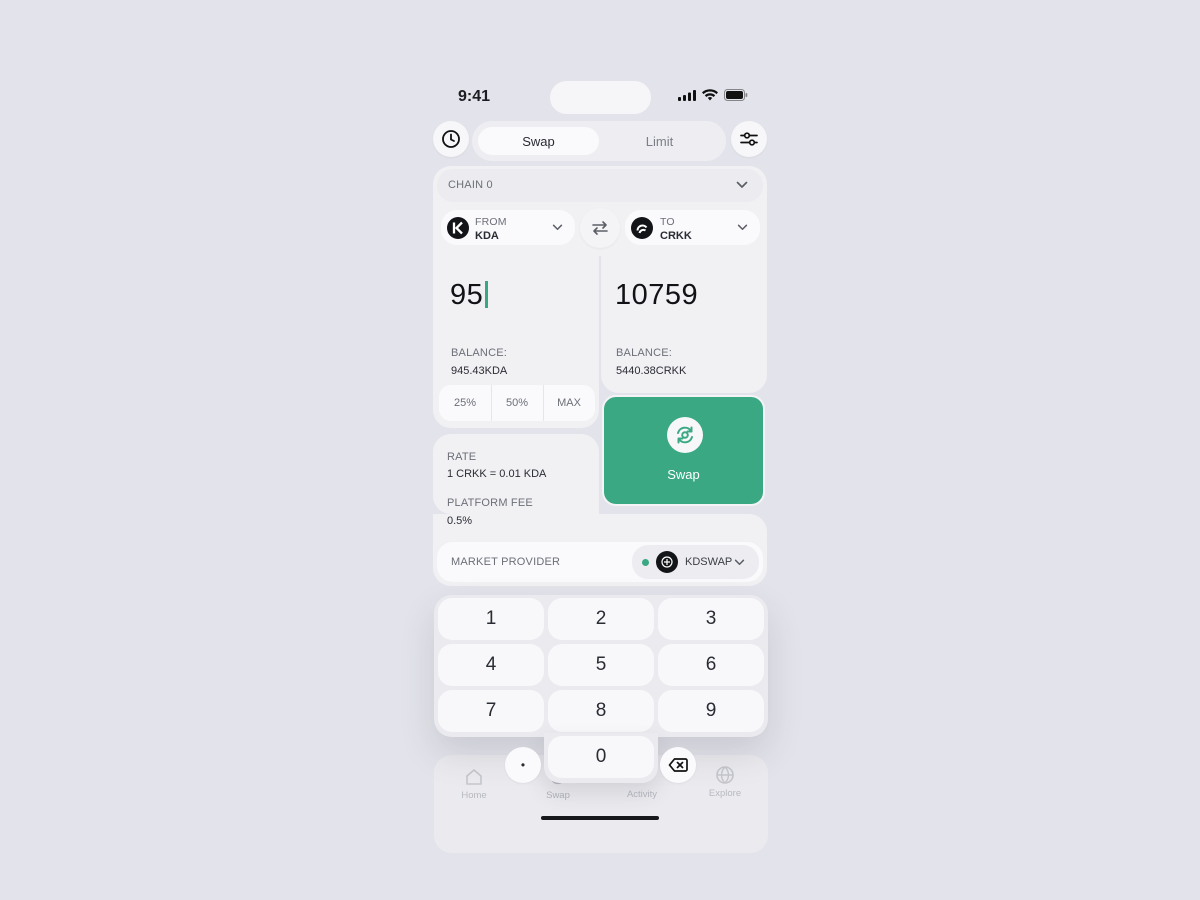  I want to click on crkk-logo-icon, so click(642, 228).